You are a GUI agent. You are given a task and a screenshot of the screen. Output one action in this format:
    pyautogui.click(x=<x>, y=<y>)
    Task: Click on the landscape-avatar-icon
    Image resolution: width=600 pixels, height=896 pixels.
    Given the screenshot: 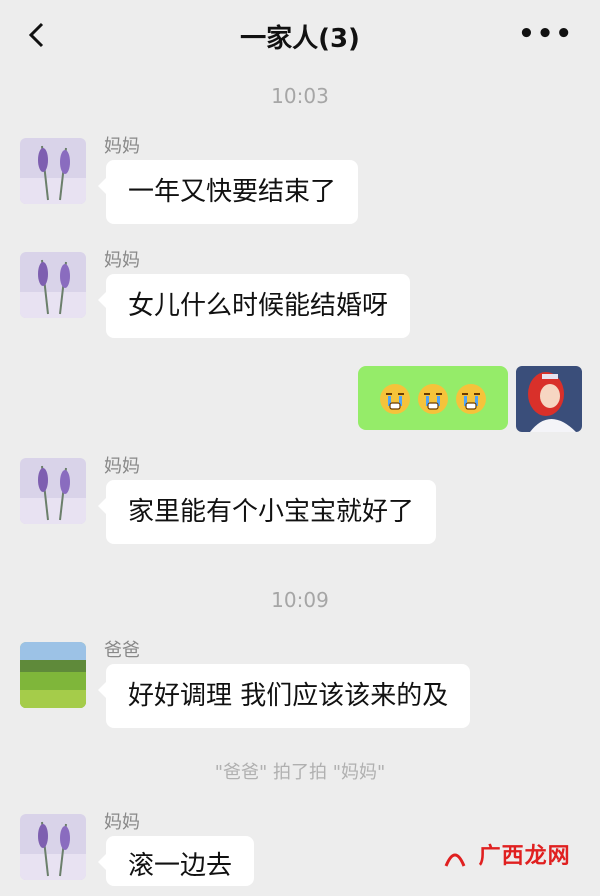 What is the action you would take?
    pyautogui.click(x=53, y=675)
    